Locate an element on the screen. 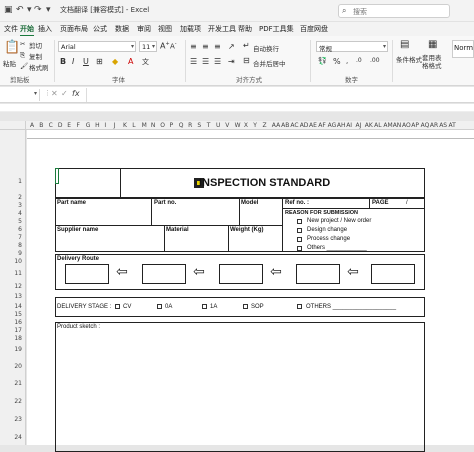 The width and height of the screenshot is (474, 452). copy-button: 复制 is located at coordinates (35, 56).